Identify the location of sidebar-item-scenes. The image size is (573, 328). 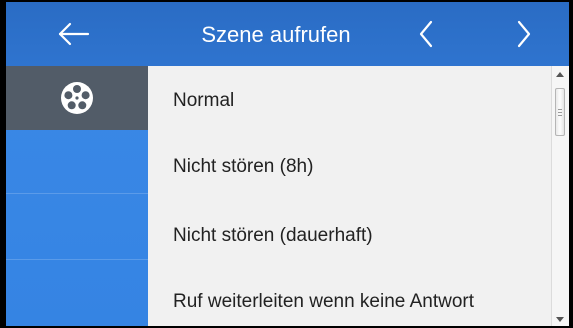
(77, 98).